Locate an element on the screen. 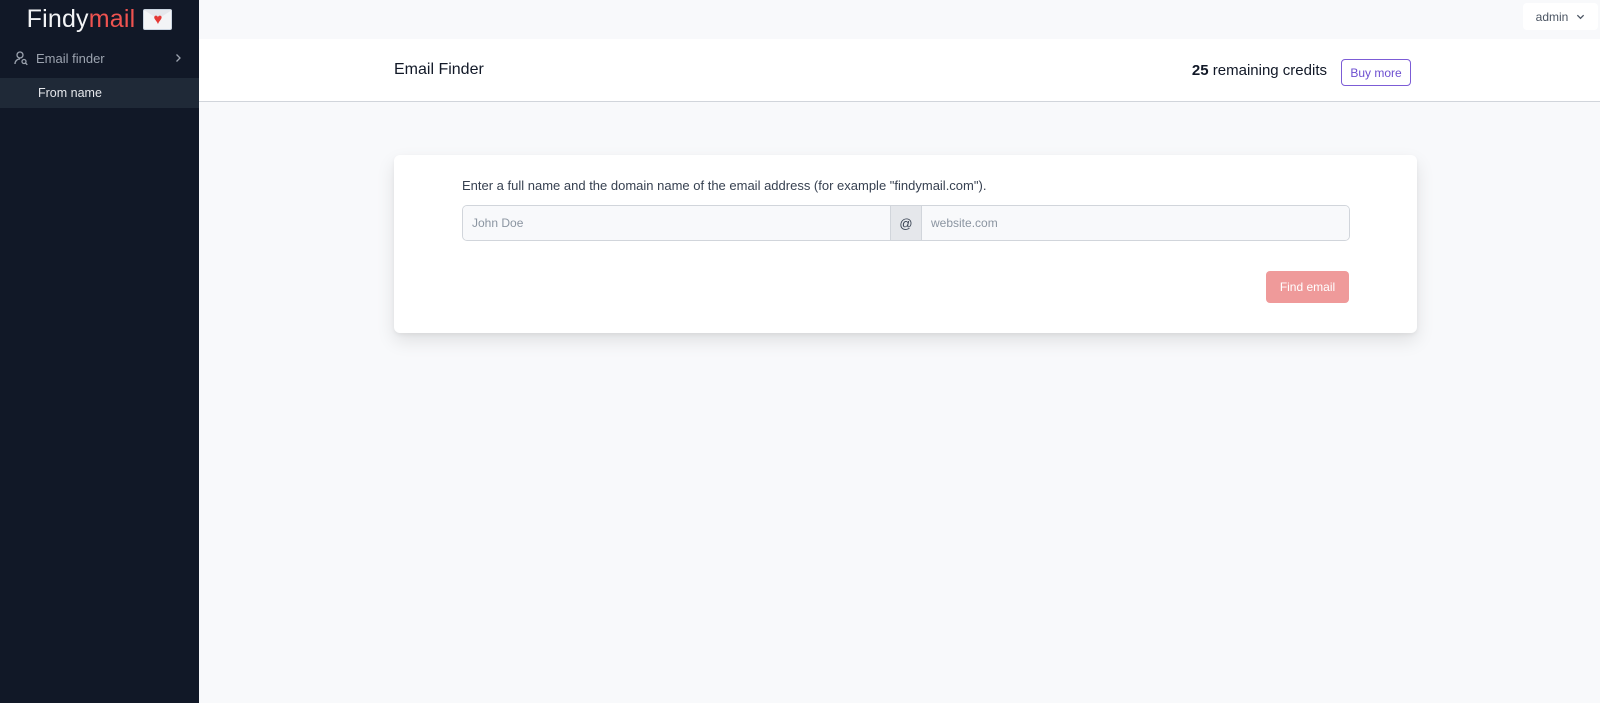  remaining-credits: 25 remaining credits is located at coordinates (1259, 70).